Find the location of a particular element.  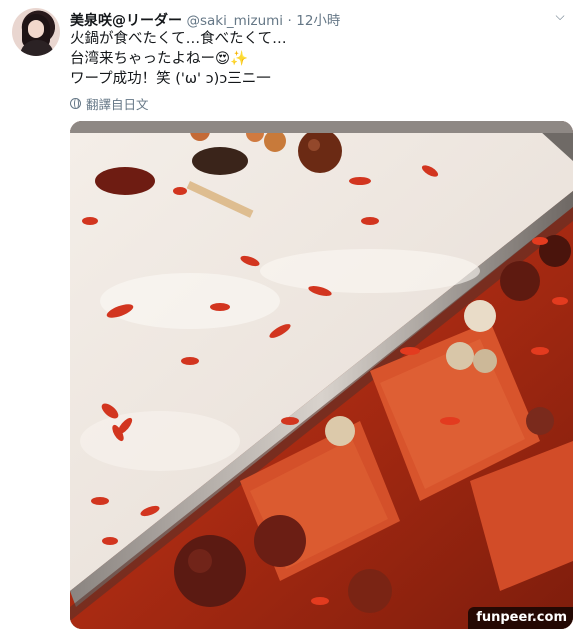

display-name: 美泉咲@リーダー is located at coordinates (126, 21).